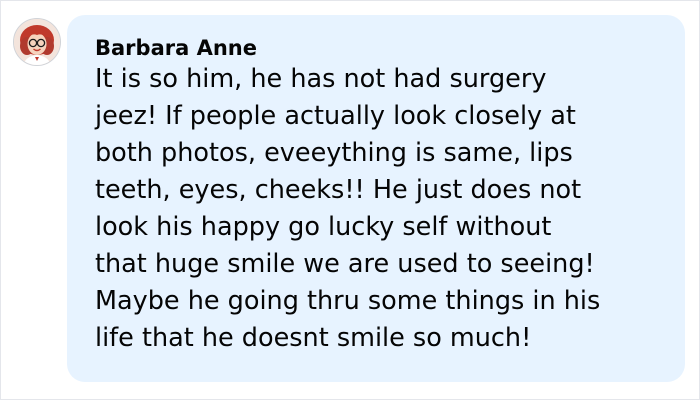 The image size is (700, 400). Describe the element at coordinates (334, 153) in the screenshot. I see `comment-line: both photos, eveeything is same, lips` at that location.